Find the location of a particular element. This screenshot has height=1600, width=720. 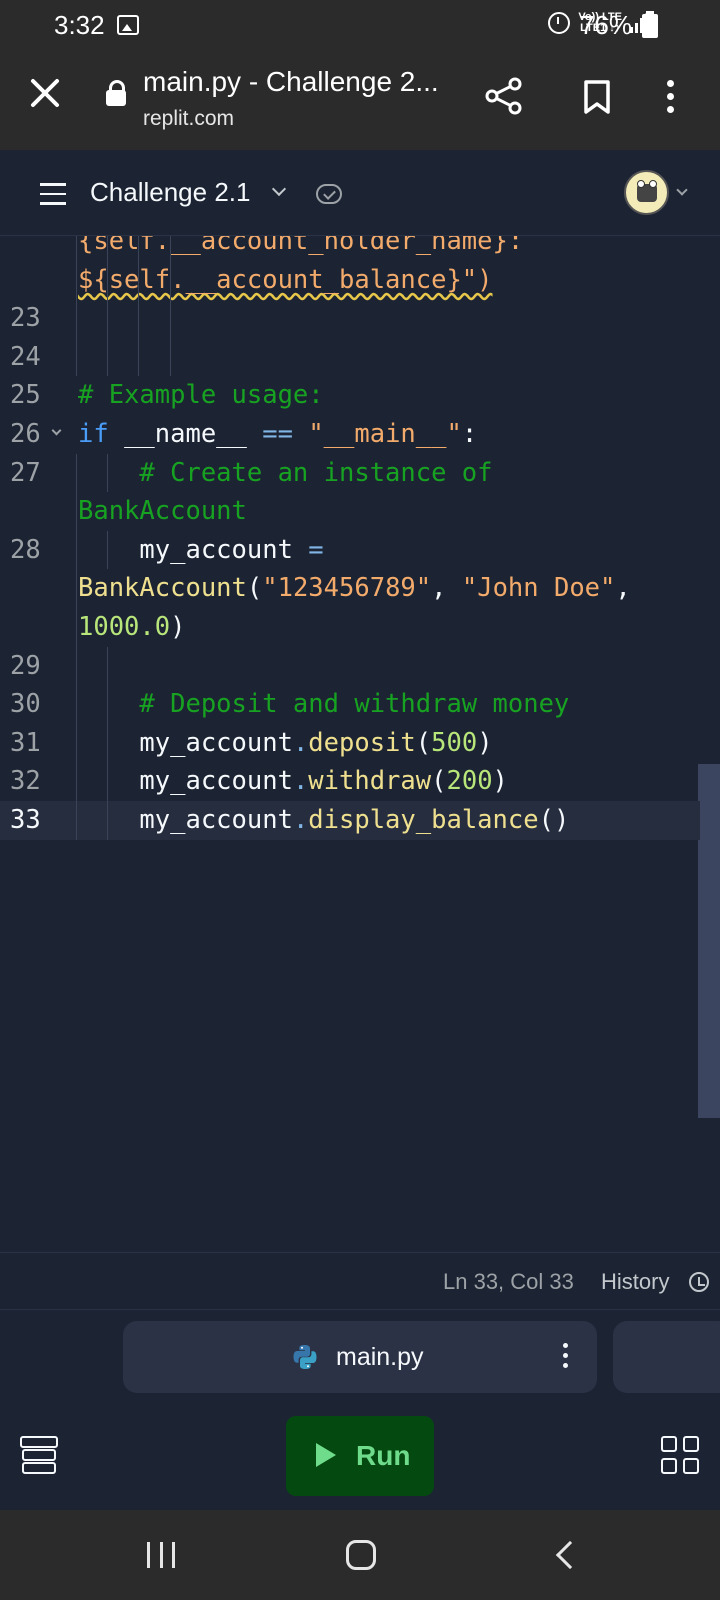

code-token: {self.__account_holder_name}: is located at coordinates (301, 246).